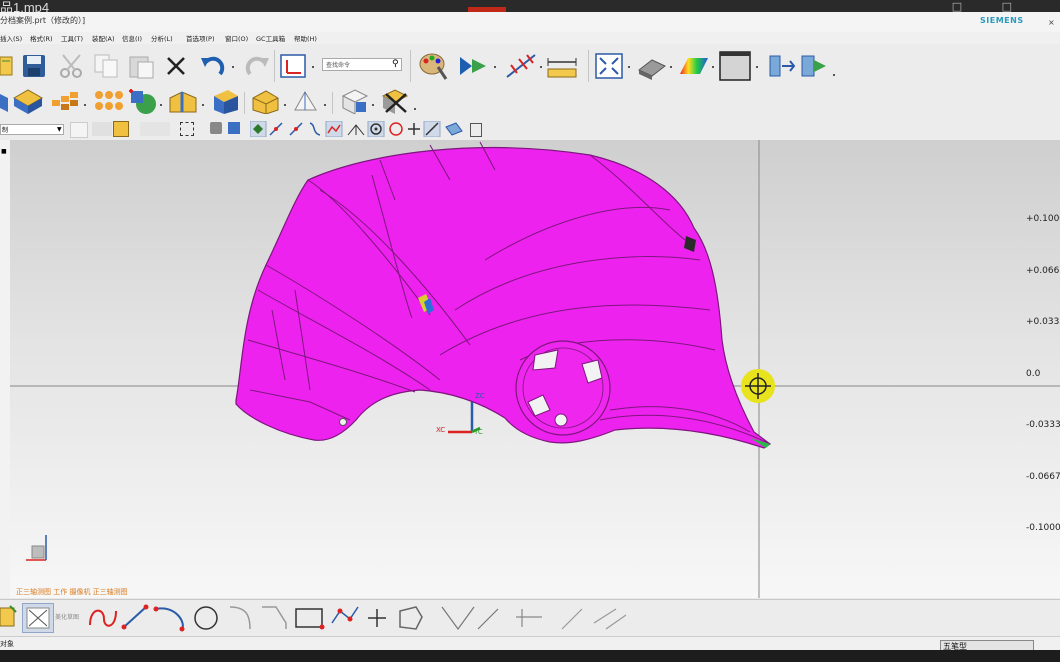 This screenshot has height=662, width=1060. Describe the element at coordinates (38, 618) in the screenshot. I see `sketch-task-icon` at that location.